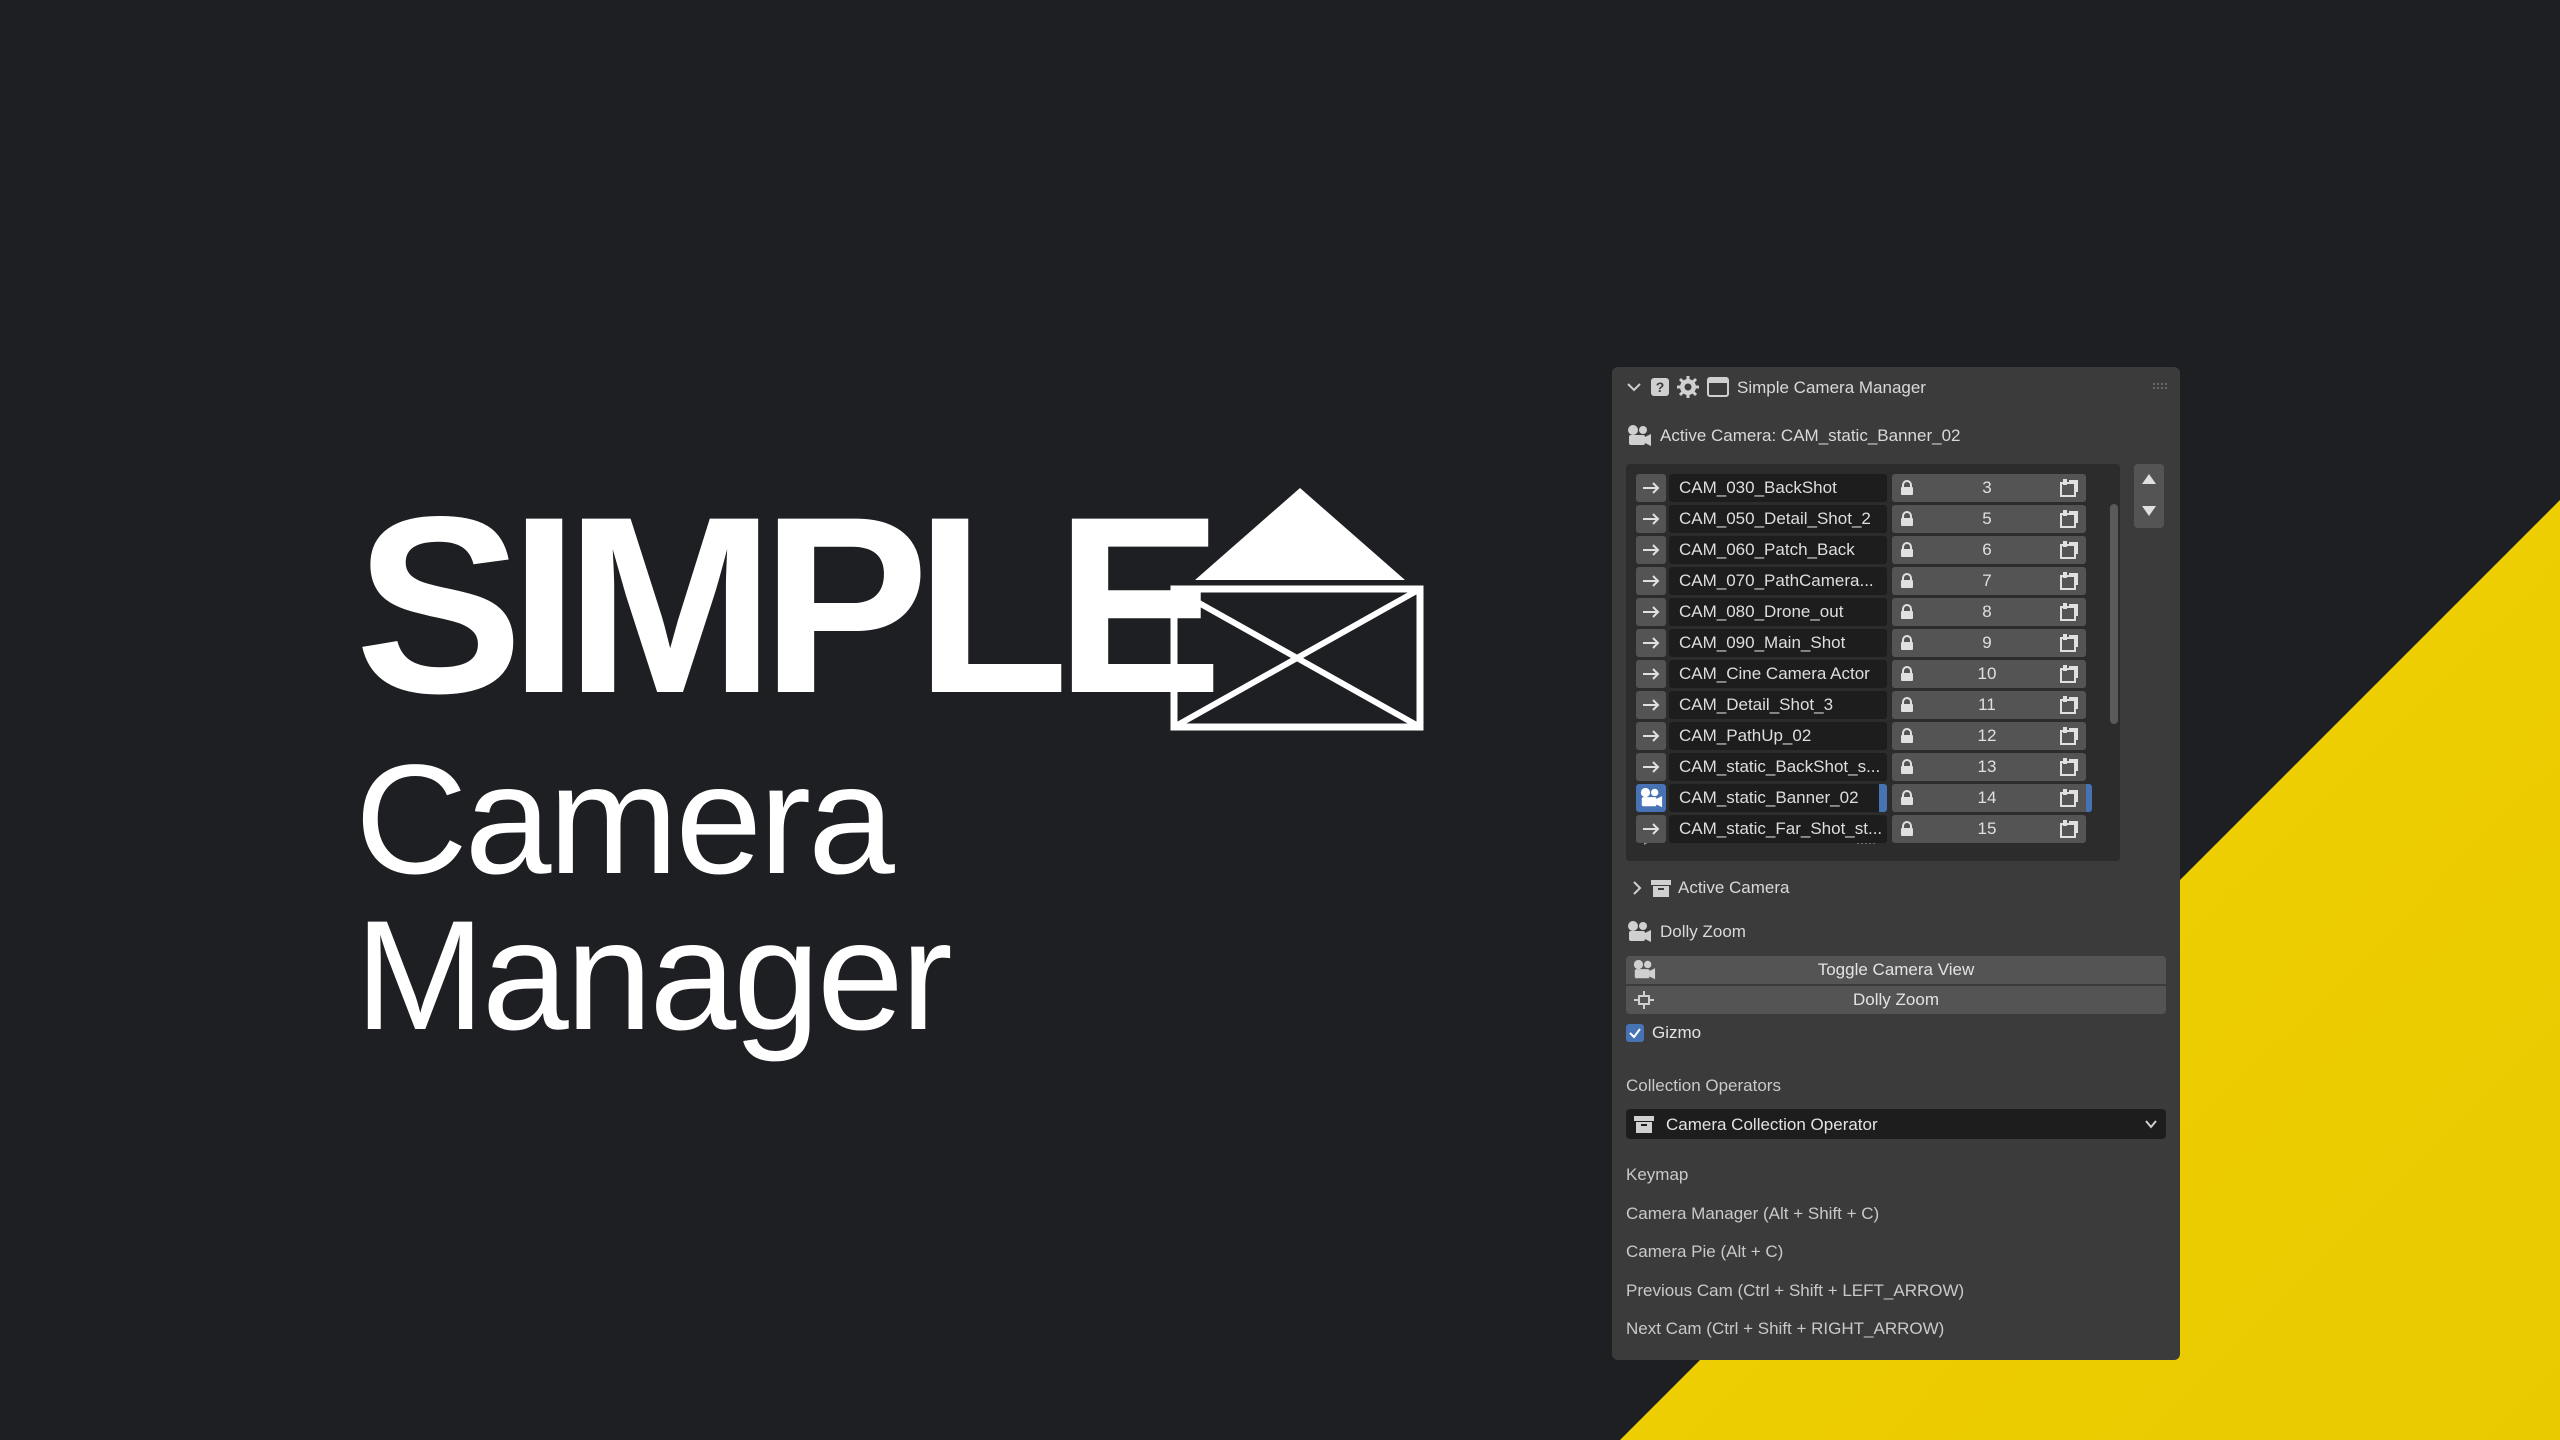 The height and width of the screenshot is (1440, 2560). What do you see at coordinates (1705, 1251) in the screenshot?
I see `keymap-item: Camera Pie (Alt + C)` at bounding box center [1705, 1251].